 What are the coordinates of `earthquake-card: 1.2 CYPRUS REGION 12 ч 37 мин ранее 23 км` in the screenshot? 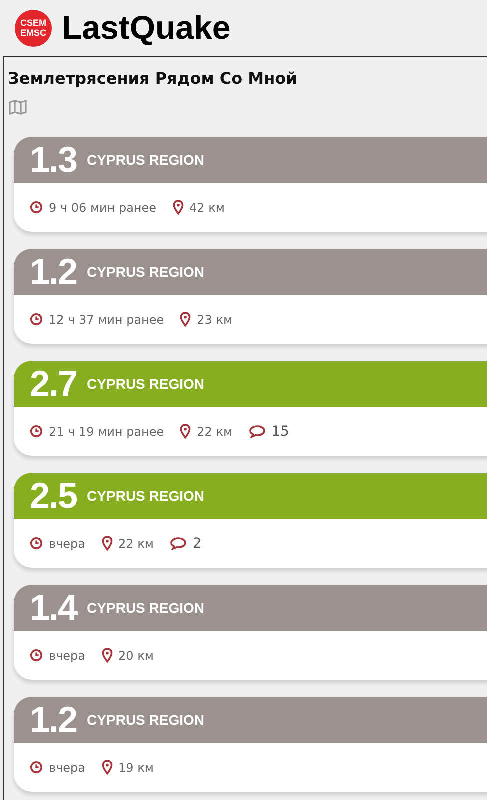 It's located at (250, 296).